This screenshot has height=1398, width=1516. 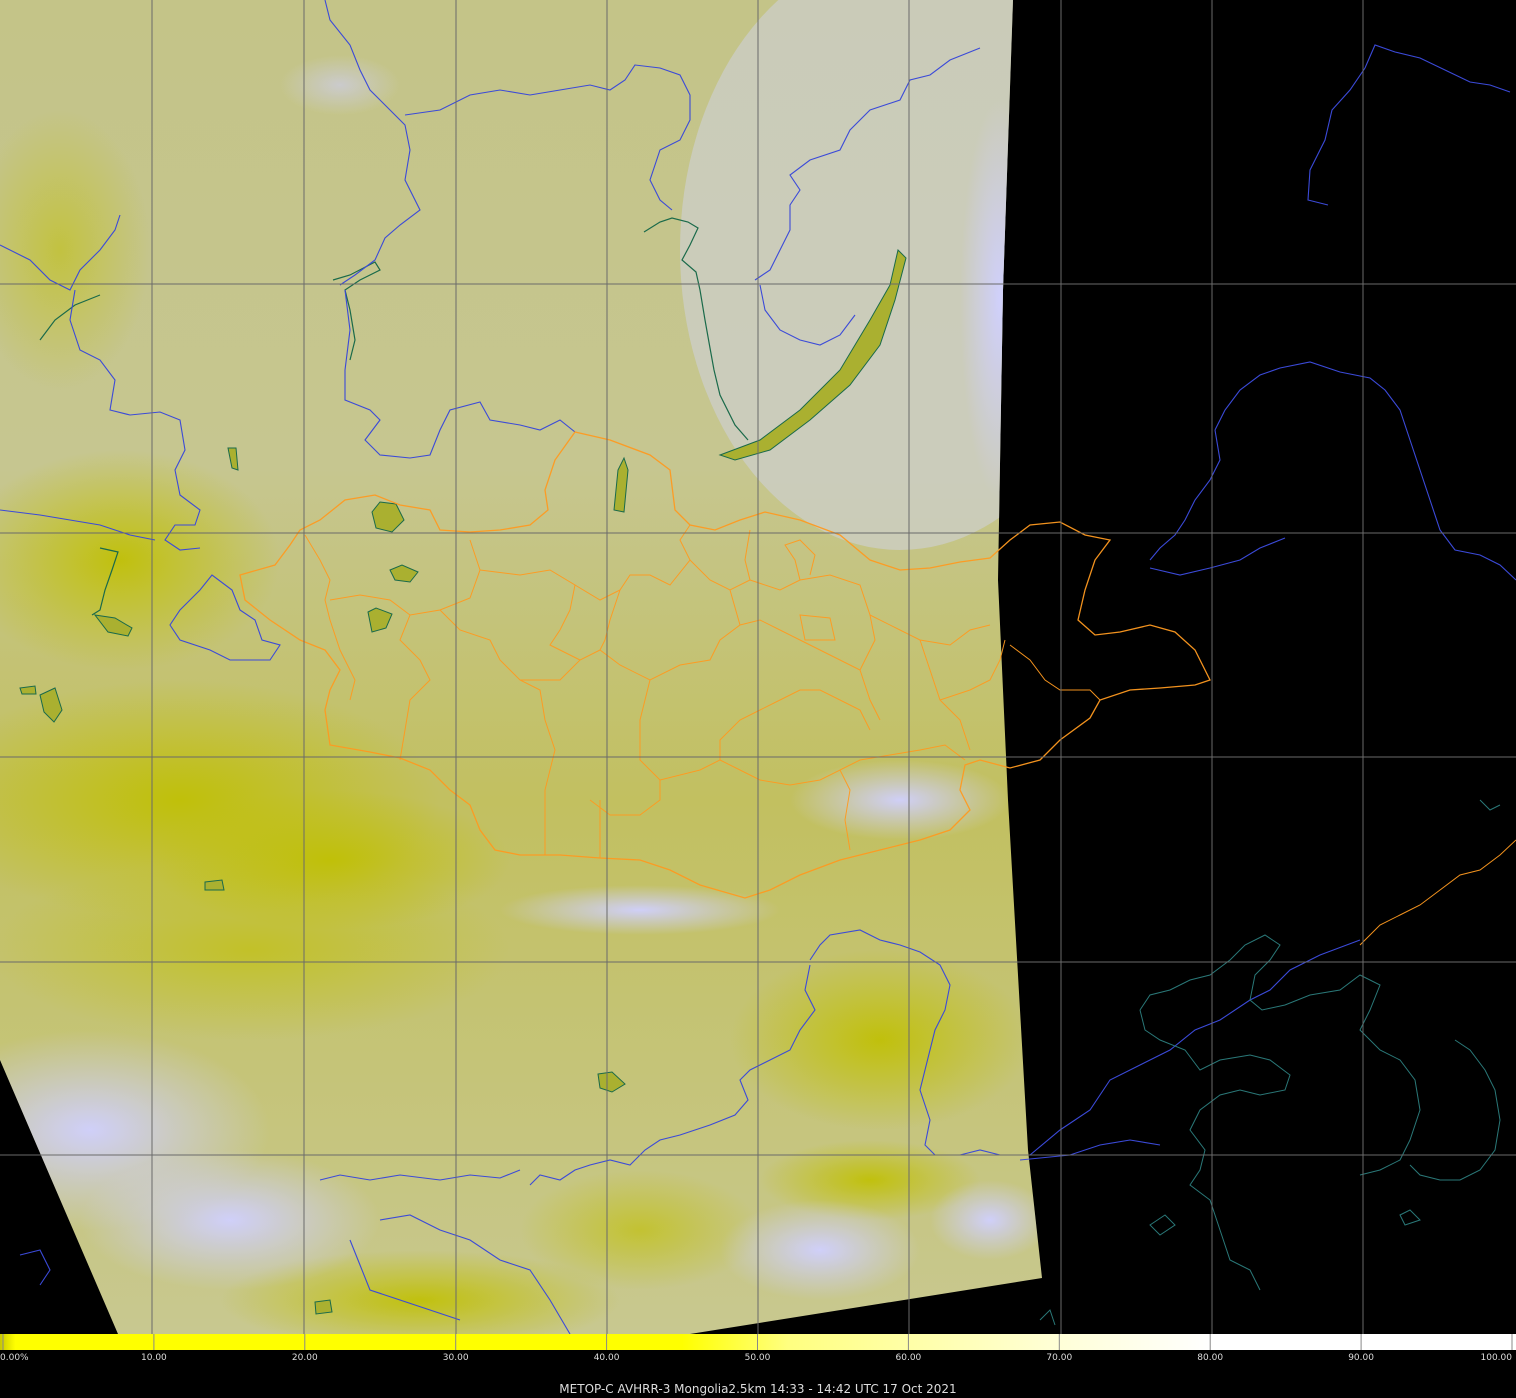 What do you see at coordinates (1496, 1358) in the screenshot?
I see `color-scale-label: 100.00` at bounding box center [1496, 1358].